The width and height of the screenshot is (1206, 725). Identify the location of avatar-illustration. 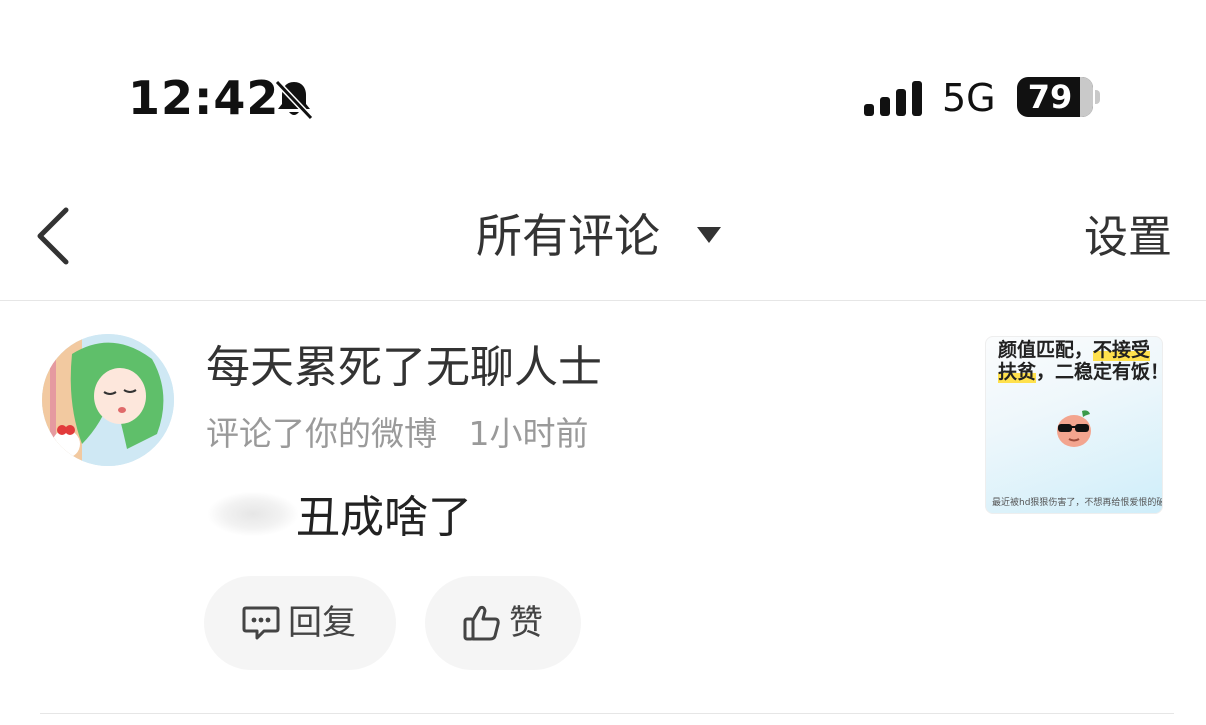
(108, 400).